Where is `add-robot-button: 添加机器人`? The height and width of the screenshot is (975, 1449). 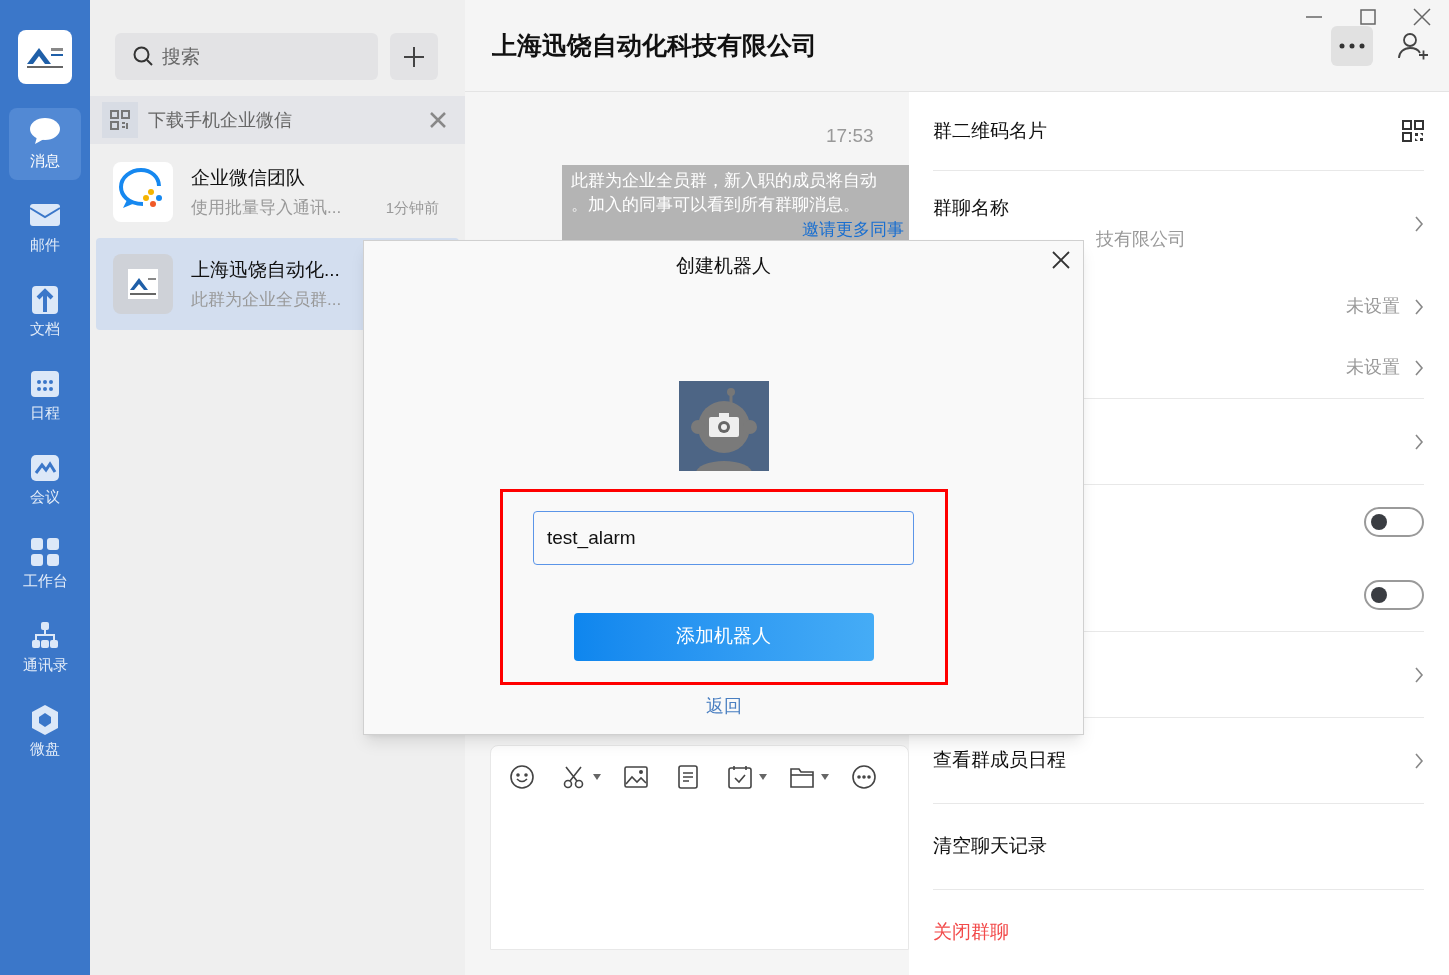 add-robot-button: 添加机器人 is located at coordinates (723, 636).